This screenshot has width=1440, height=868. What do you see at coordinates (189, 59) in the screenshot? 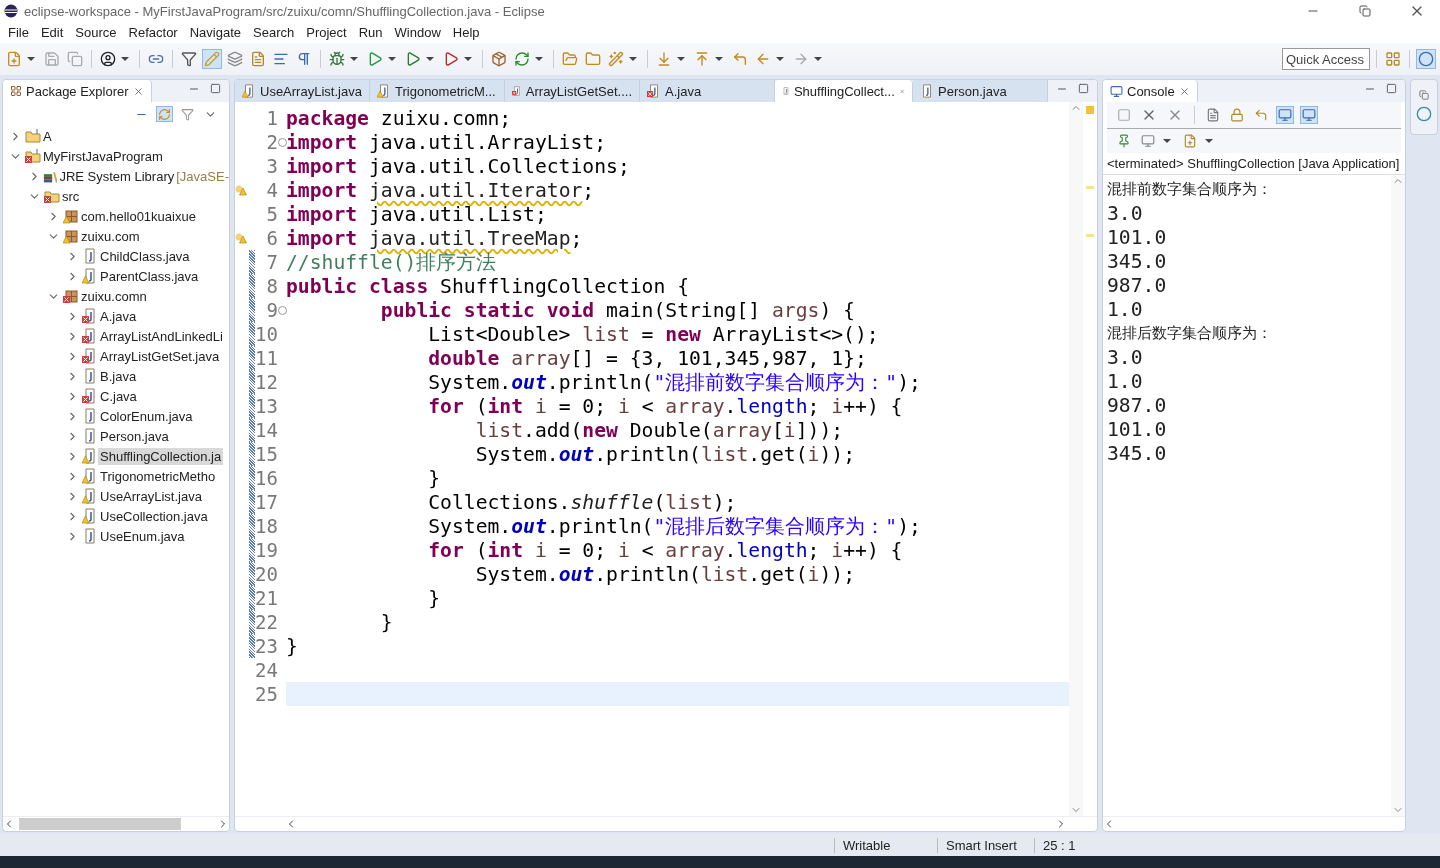
I see `filter-icon` at bounding box center [189, 59].